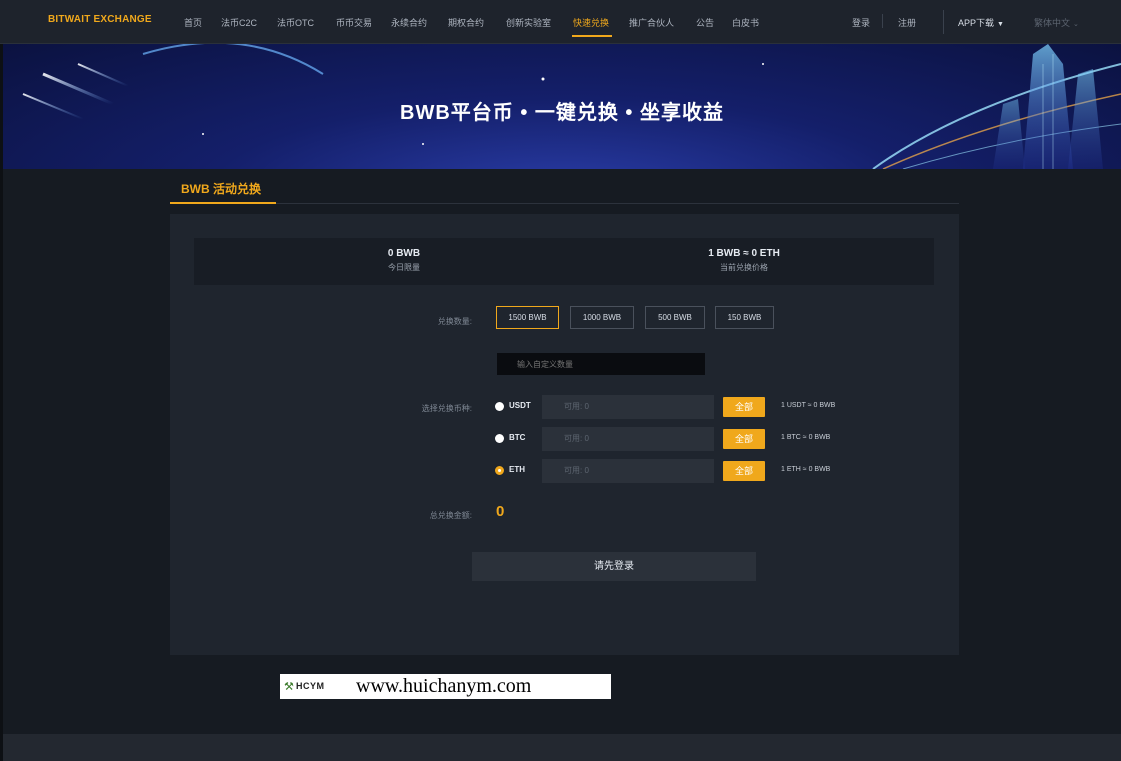  I want to click on daily-limit-value: 0 BWB, so click(404, 253).